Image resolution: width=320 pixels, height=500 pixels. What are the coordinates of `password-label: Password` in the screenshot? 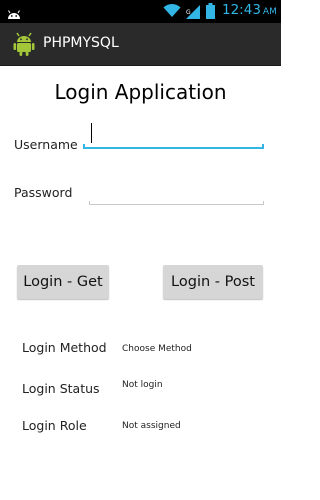 It's located at (43, 192).